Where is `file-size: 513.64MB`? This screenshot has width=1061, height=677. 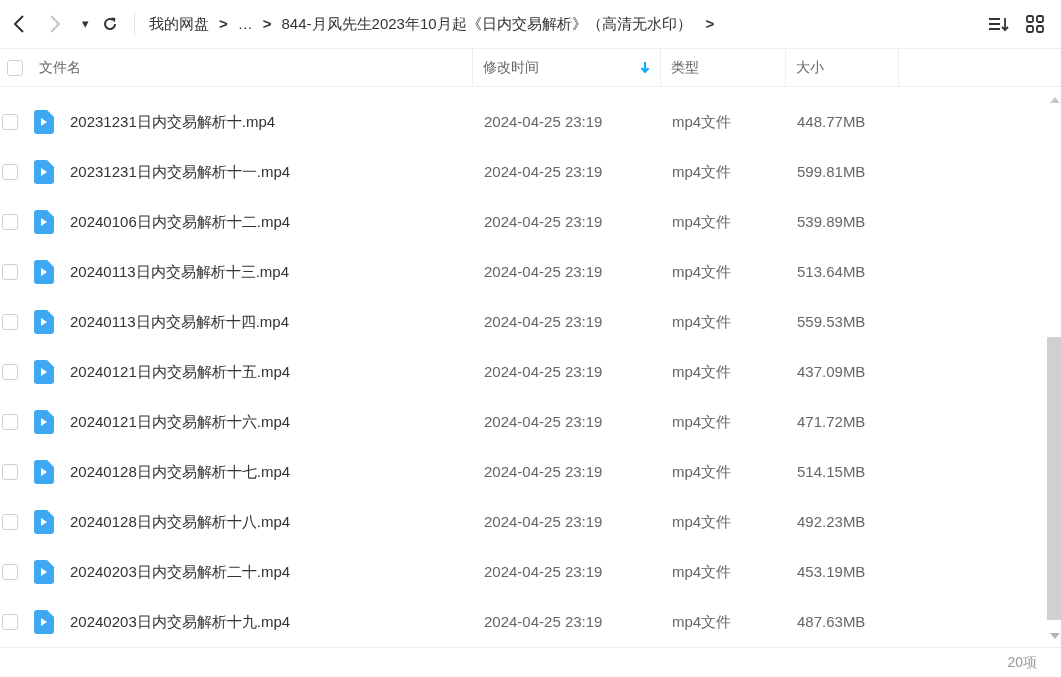
file-size: 513.64MB is located at coordinates (831, 271).